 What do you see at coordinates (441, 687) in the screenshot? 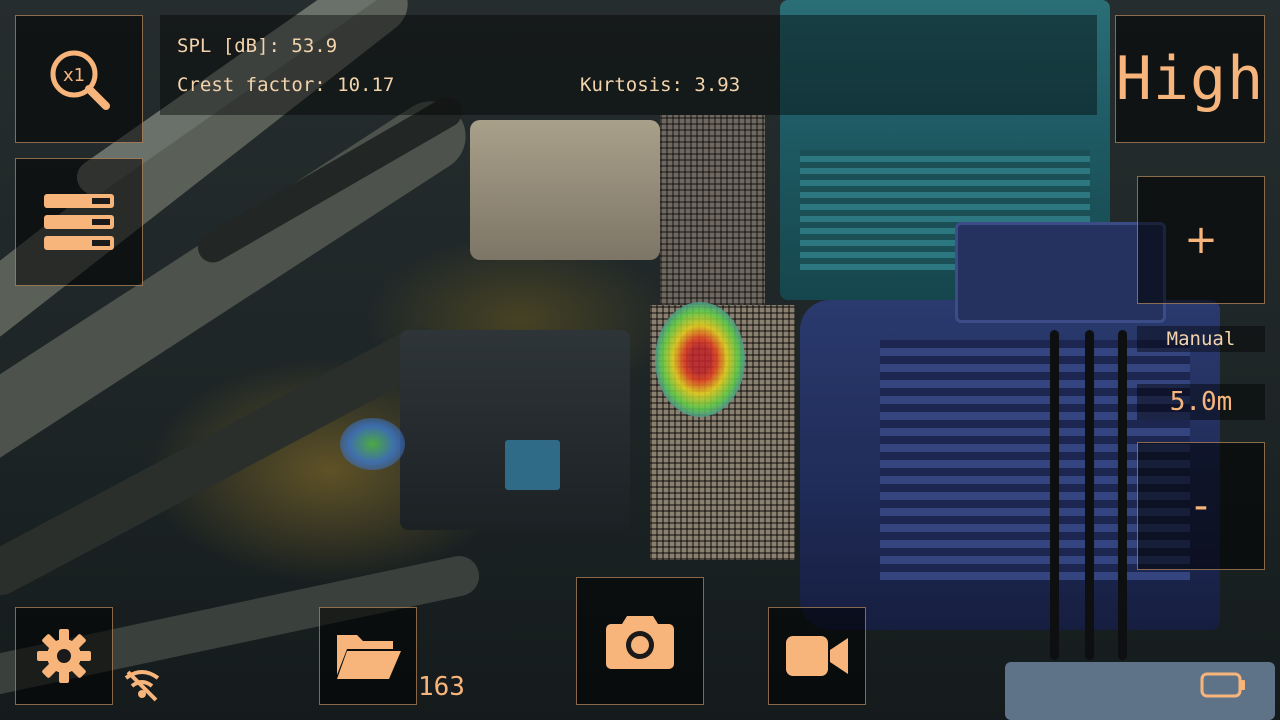
I see `gallery-count: 163` at bounding box center [441, 687].